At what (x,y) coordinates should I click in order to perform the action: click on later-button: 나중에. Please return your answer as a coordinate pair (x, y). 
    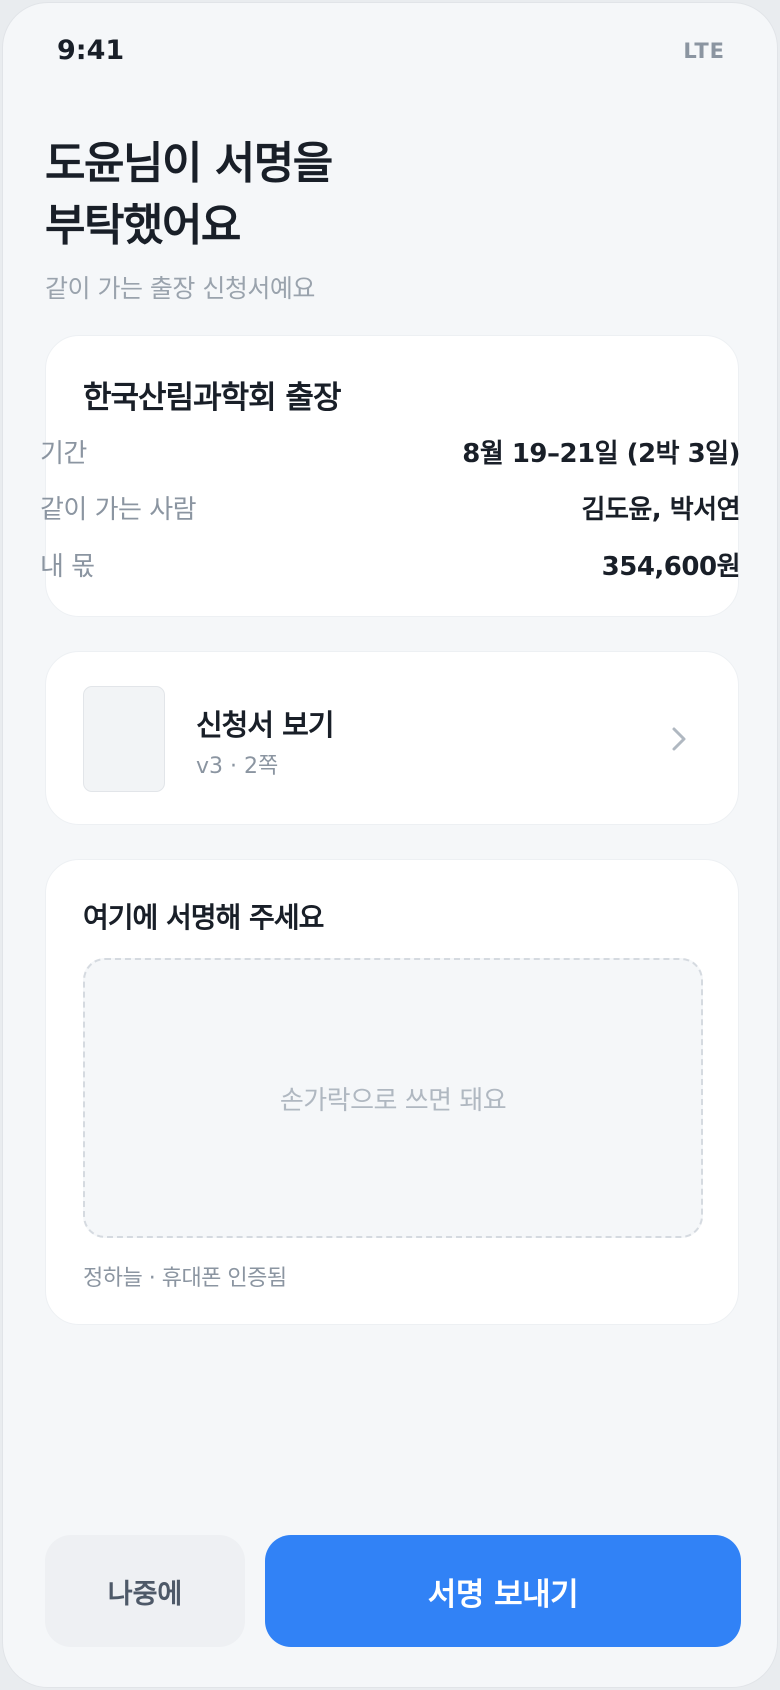
    Looking at the image, I should click on (145, 1591).